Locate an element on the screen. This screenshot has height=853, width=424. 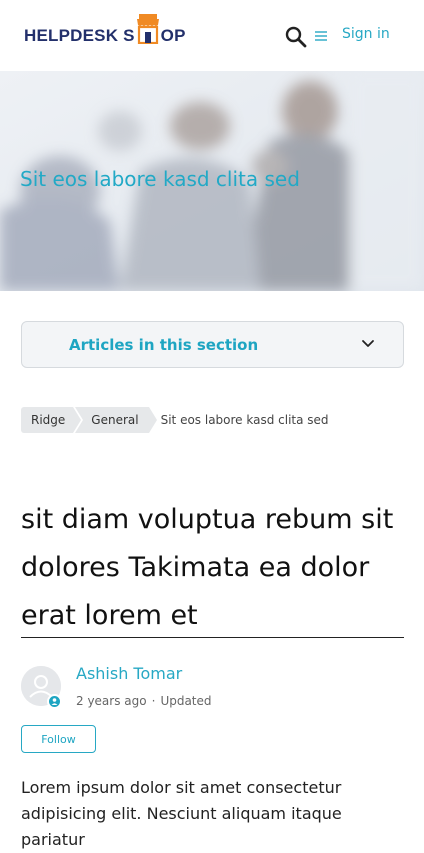
helpdesk-shop-logo: HELPDESK S OP is located at coordinates (105, 31).